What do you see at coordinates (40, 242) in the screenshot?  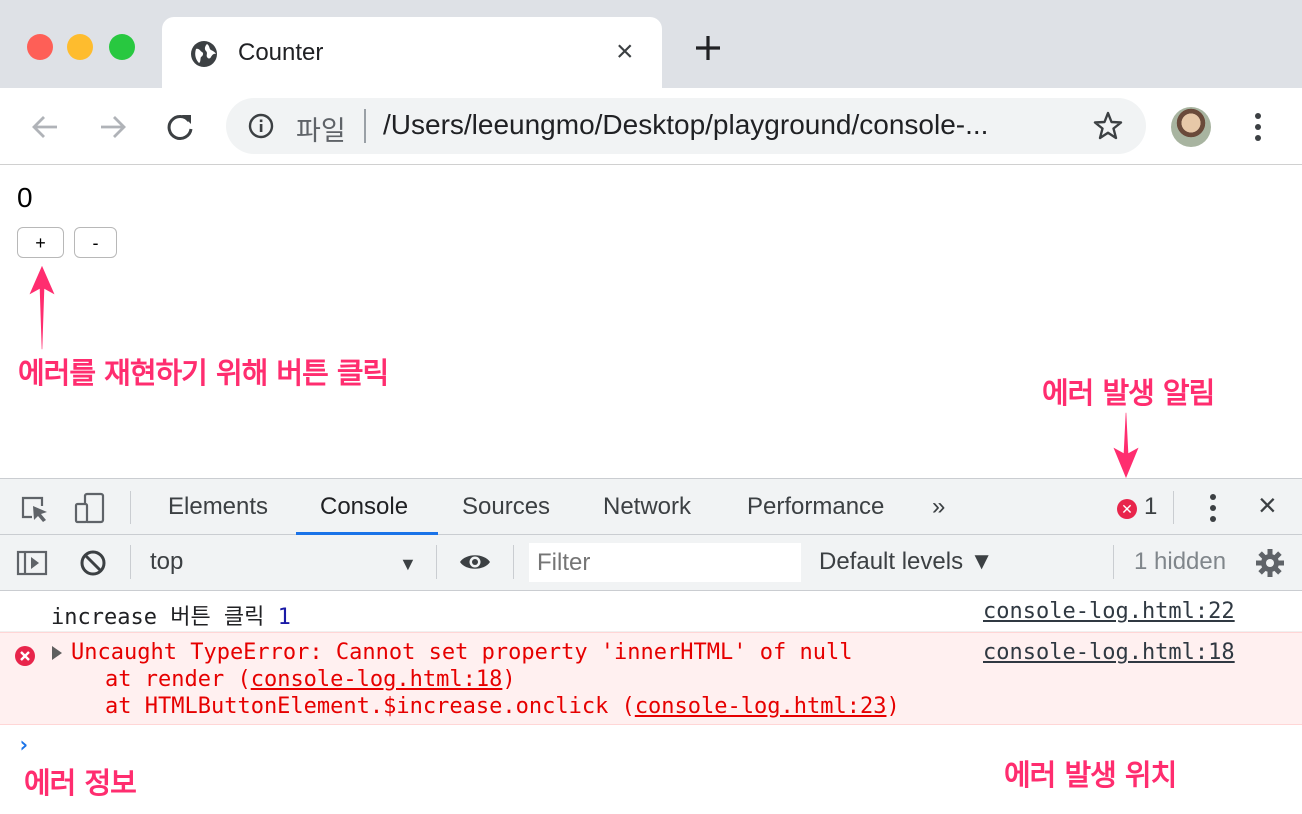 I see `increase-button: +` at bounding box center [40, 242].